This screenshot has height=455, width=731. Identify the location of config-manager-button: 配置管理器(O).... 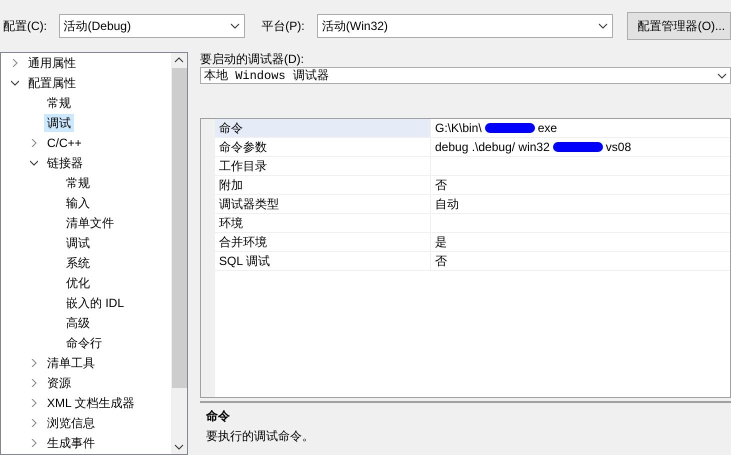
(678, 26).